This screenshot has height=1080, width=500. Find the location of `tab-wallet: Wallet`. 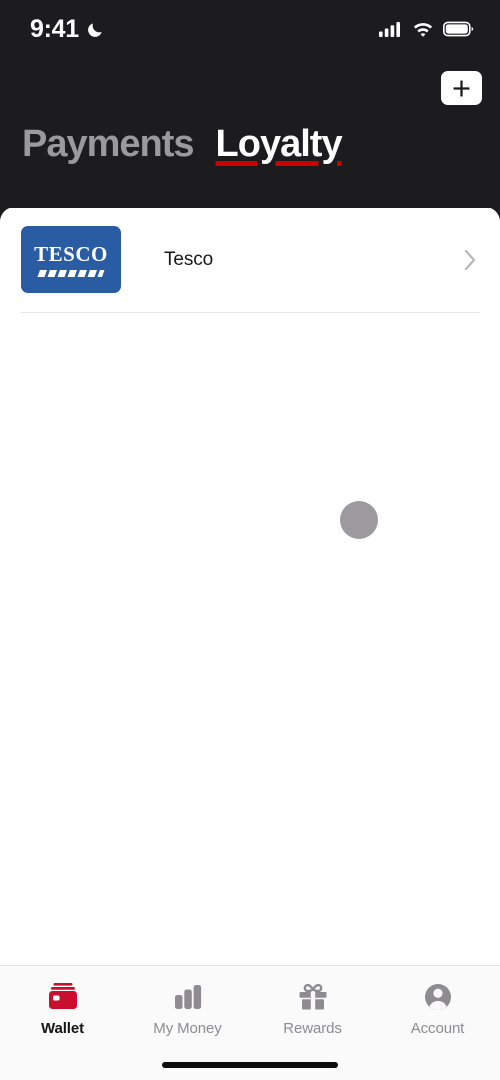

tab-wallet: Wallet is located at coordinates (62, 1001).